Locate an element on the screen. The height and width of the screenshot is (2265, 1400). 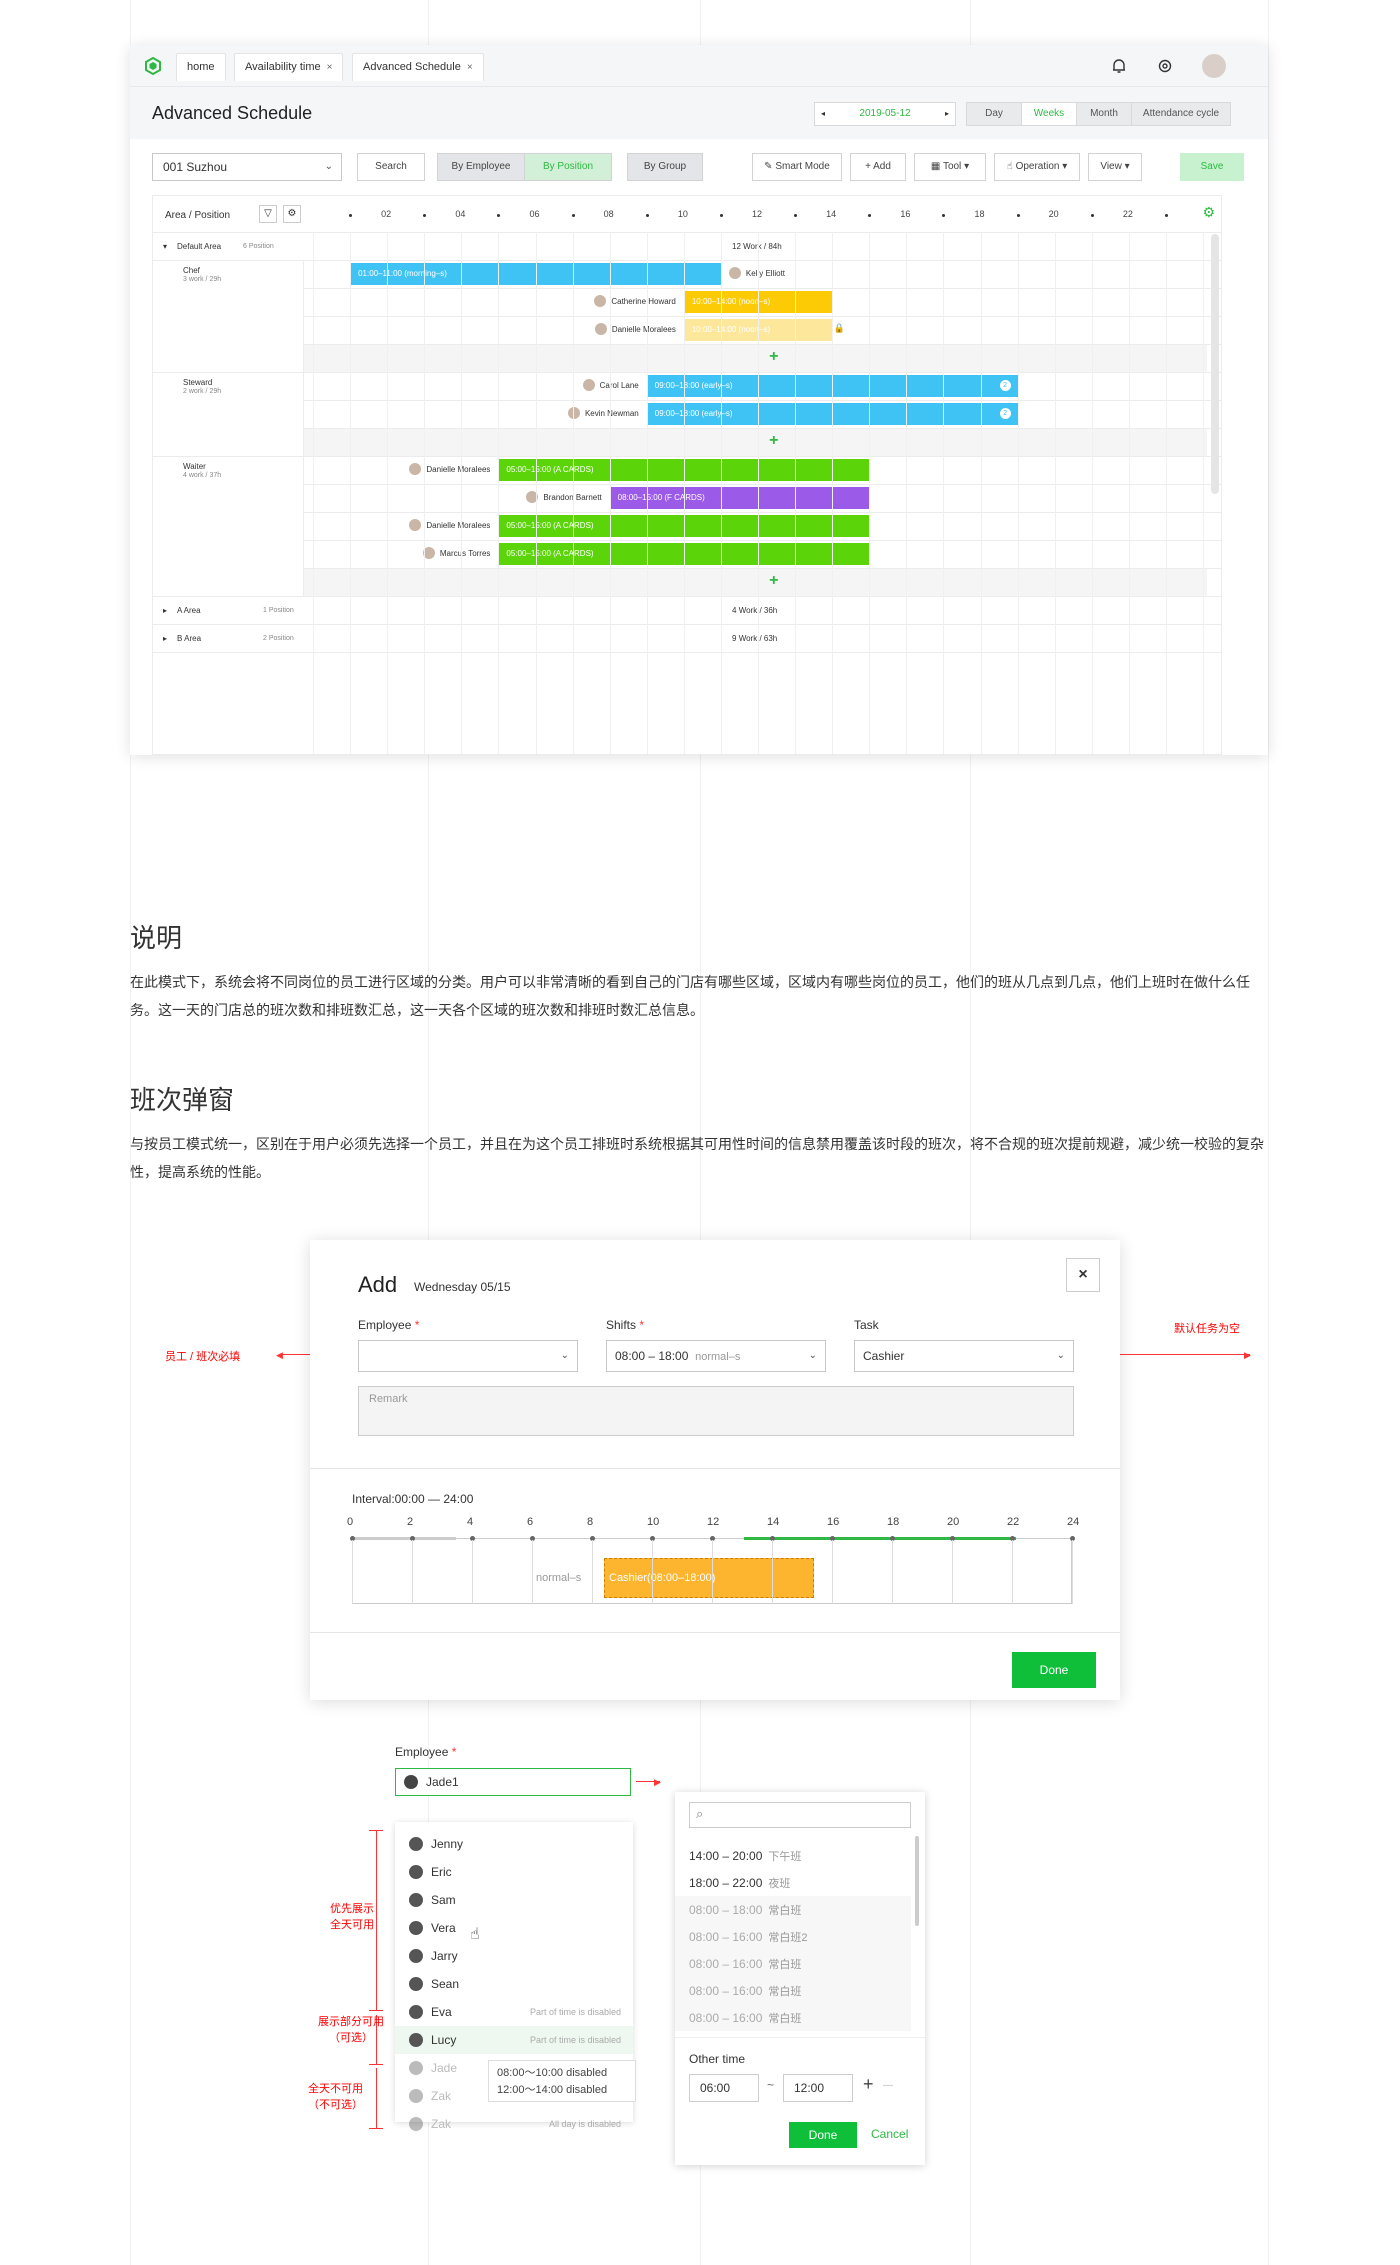
gear-icon is located at coordinates (1165, 66).